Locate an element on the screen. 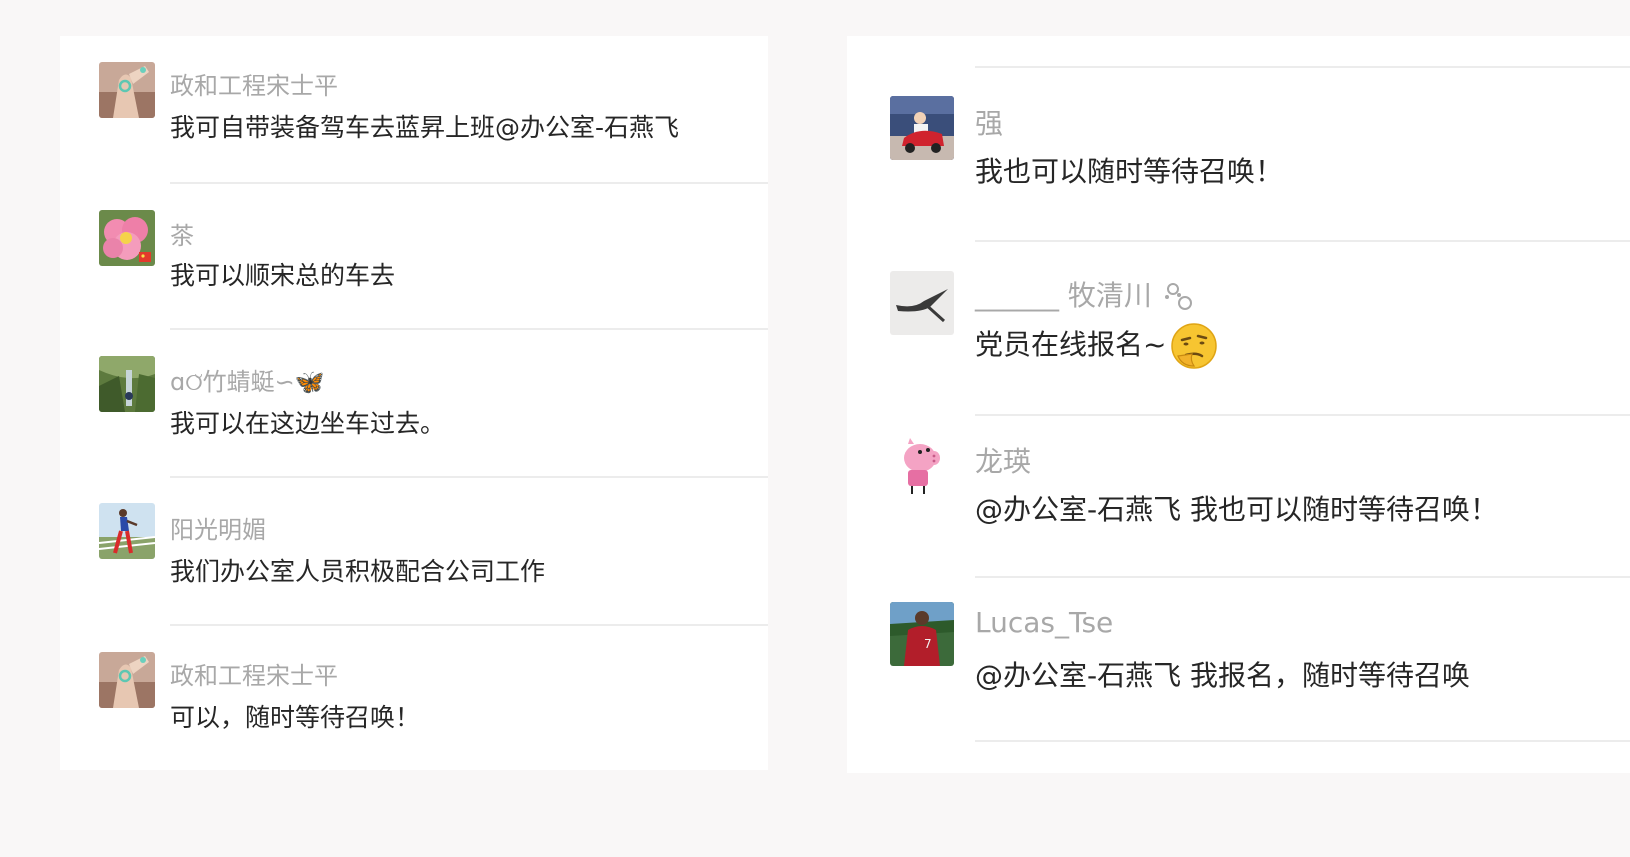  comment-text: @办公室-石燕飞 我也可以随时等待召唤！ is located at coordinates (1237, 509).